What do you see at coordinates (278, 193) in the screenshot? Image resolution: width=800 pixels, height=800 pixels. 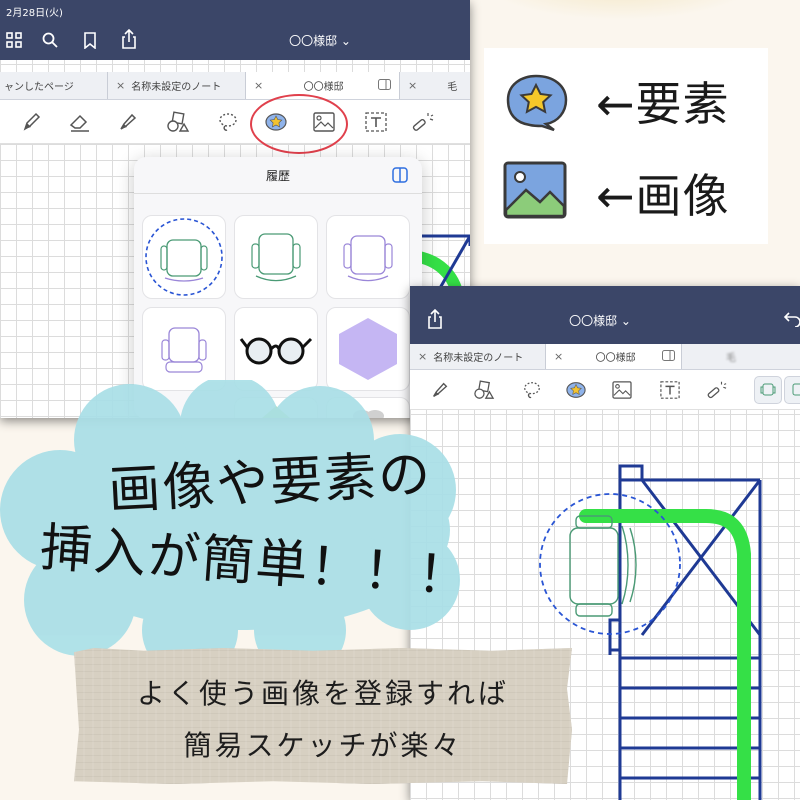 I see `popover-divider` at bounding box center [278, 193].